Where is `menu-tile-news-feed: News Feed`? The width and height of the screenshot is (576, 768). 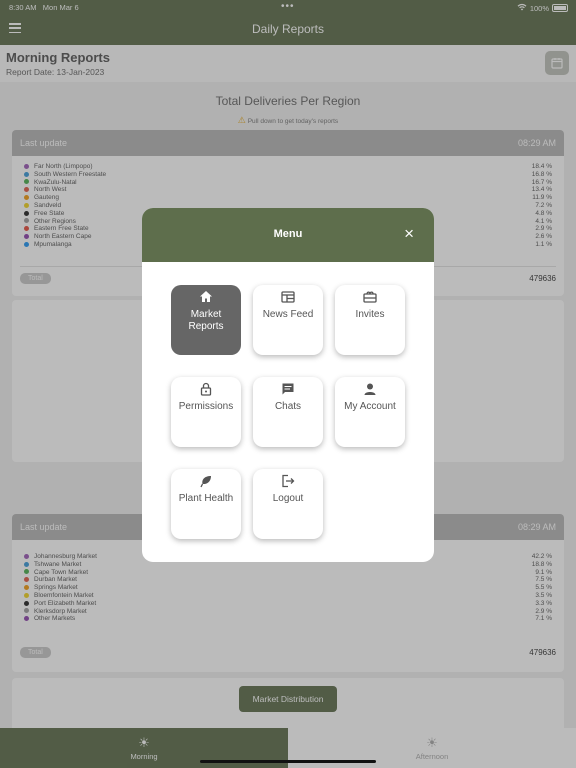 menu-tile-news-feed: News Feed is located at coordinates (288, 320).